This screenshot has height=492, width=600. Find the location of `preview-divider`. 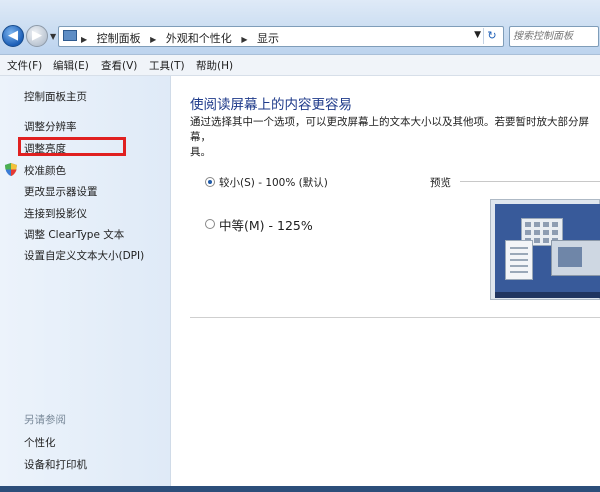

preview-divider is located at coordinates (530, 181).